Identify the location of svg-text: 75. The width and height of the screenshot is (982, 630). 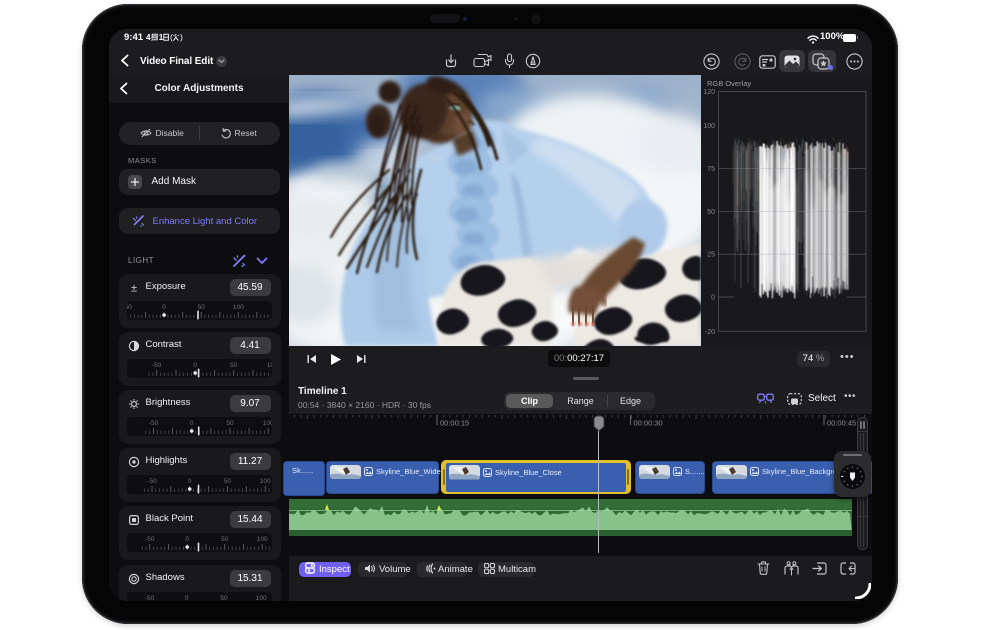
(711, 169).